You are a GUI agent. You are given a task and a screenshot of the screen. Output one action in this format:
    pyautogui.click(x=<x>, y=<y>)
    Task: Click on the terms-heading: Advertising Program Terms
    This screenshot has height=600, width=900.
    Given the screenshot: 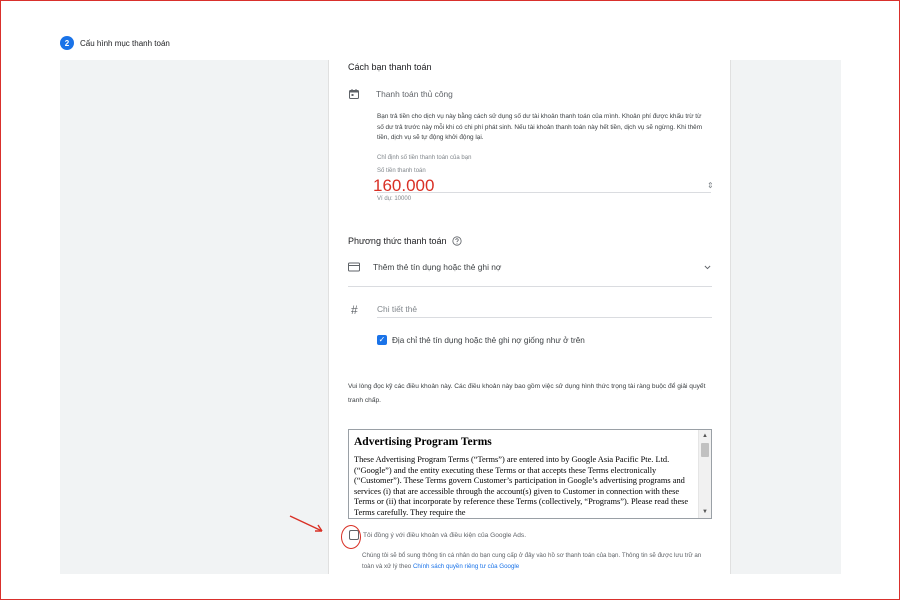 What is the action you would take?
    pyautogui.click(x=423, y=442)
    